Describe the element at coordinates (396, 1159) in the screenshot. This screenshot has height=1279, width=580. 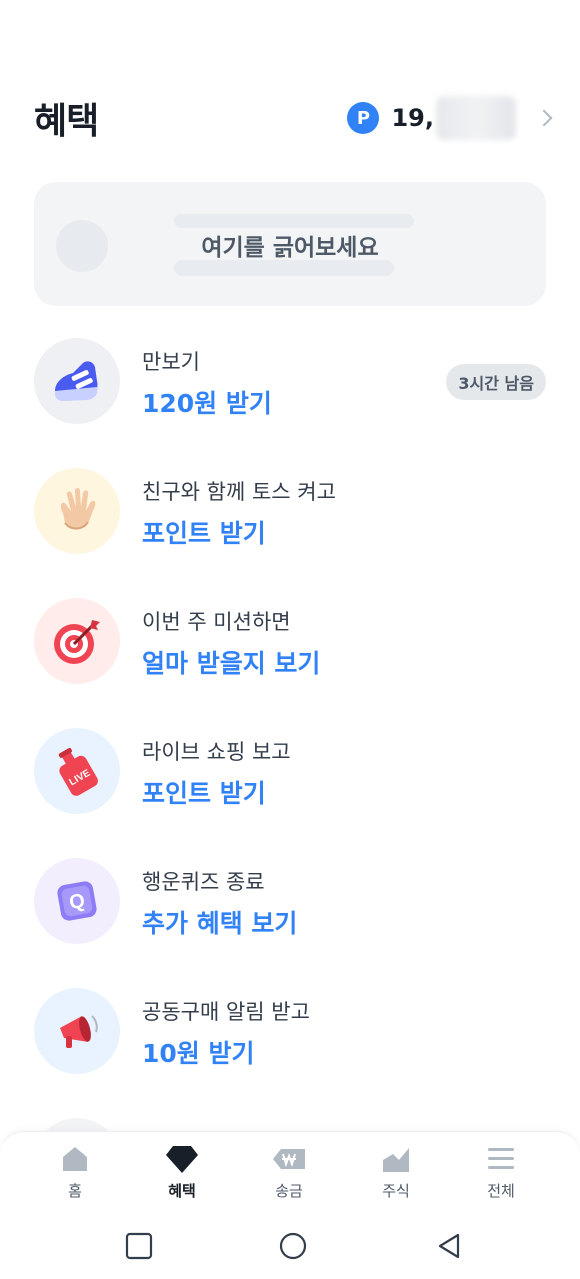
I see `stock-chart-icon` at that location.